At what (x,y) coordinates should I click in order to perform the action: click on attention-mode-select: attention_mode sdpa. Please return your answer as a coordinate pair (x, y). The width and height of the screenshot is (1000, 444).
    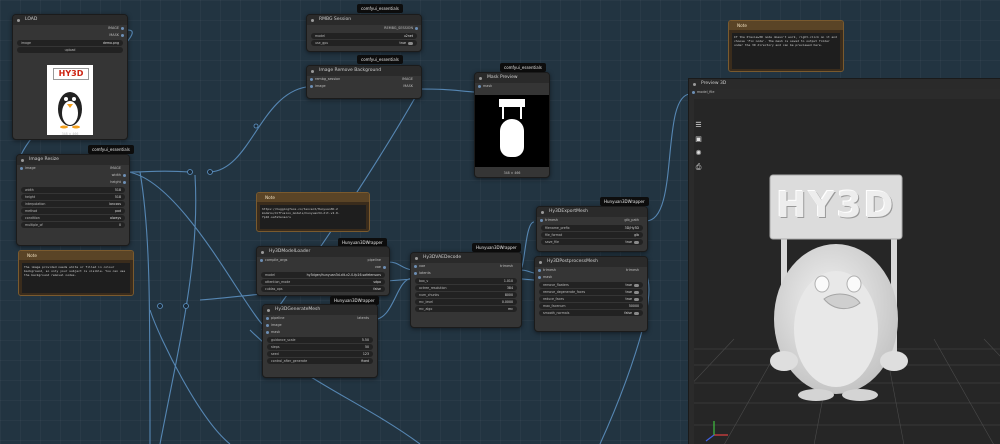
    Looking at the image, I should click on (323, 282).